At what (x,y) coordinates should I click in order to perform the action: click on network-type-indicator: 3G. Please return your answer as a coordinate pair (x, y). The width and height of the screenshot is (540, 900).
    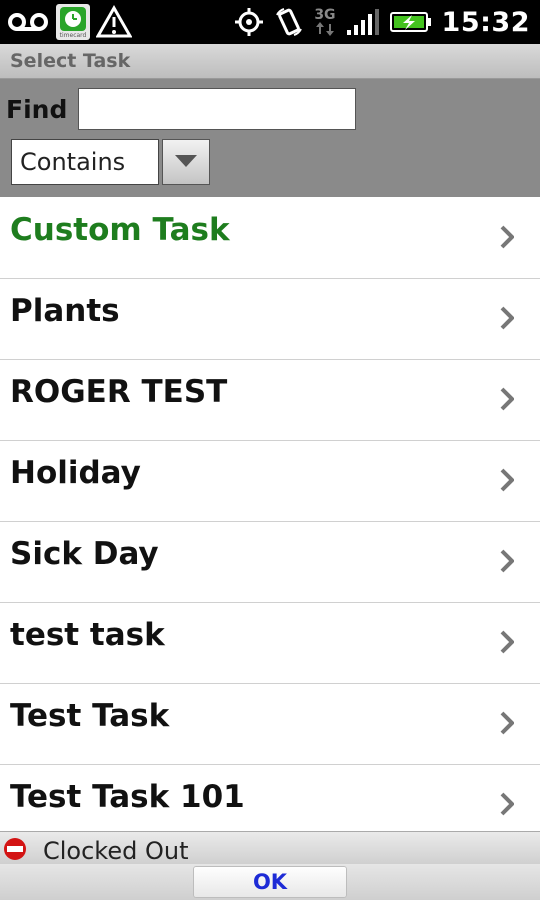
    Looking at the image, I should click on (325, 21).